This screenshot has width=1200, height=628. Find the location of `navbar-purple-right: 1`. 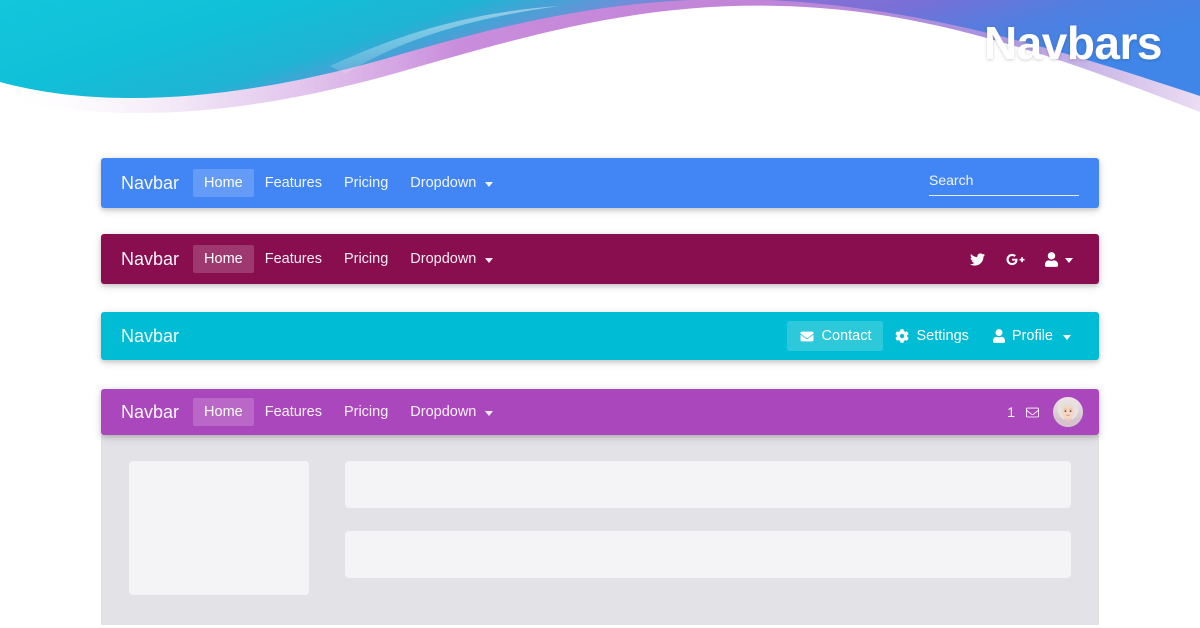

navbar-purple-right: 1 is located at coordinates (1045, 412).